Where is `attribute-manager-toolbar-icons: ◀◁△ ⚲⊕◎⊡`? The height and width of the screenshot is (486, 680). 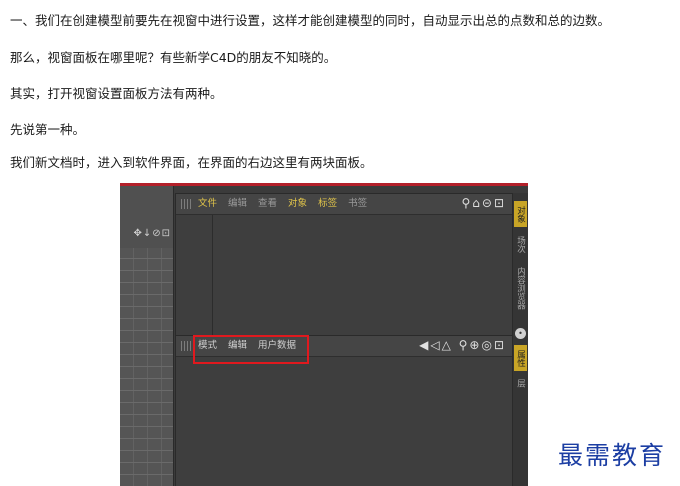 attribute-manager-toolbar-icons: ◀◁△ ⚲⊕◎⊡ is located at coordinates (462, 345).